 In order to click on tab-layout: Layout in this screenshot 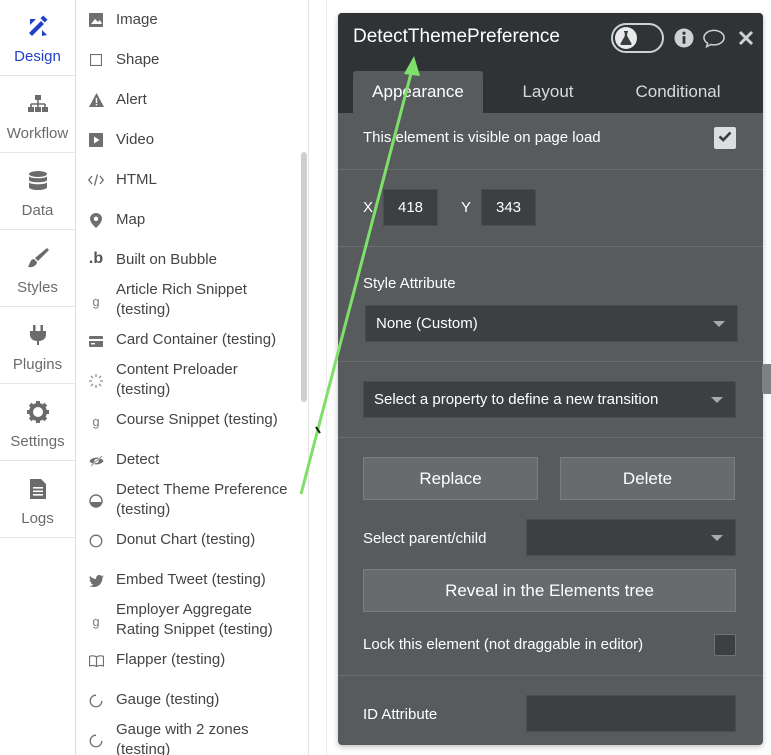, I will do `click(548, 92)`.